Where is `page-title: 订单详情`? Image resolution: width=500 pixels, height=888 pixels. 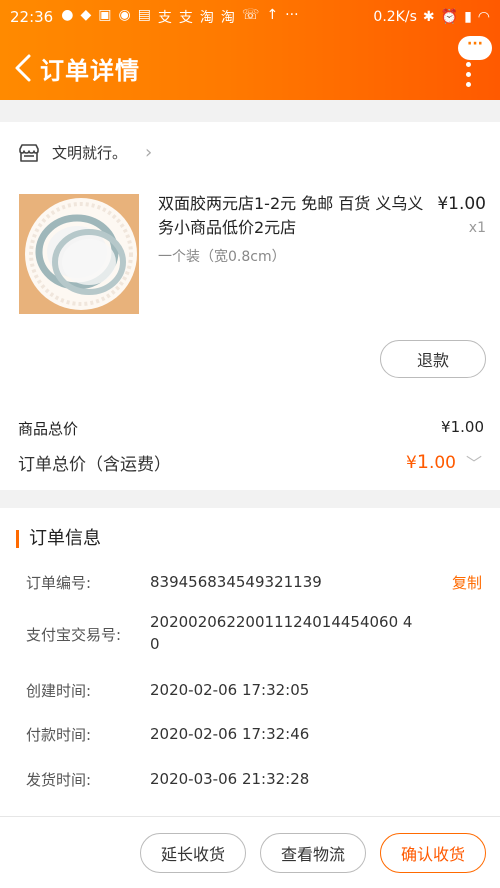 page-title: 订单详情 is located at coordinates (90, 70).